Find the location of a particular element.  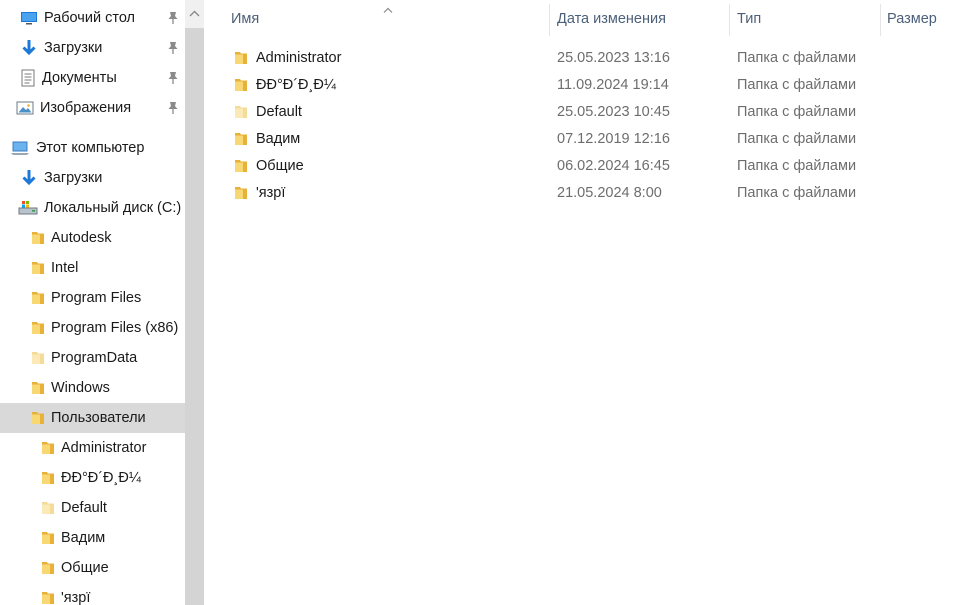

file-date: 06.02.2024 16:45 is located at coordinates (613, 165).